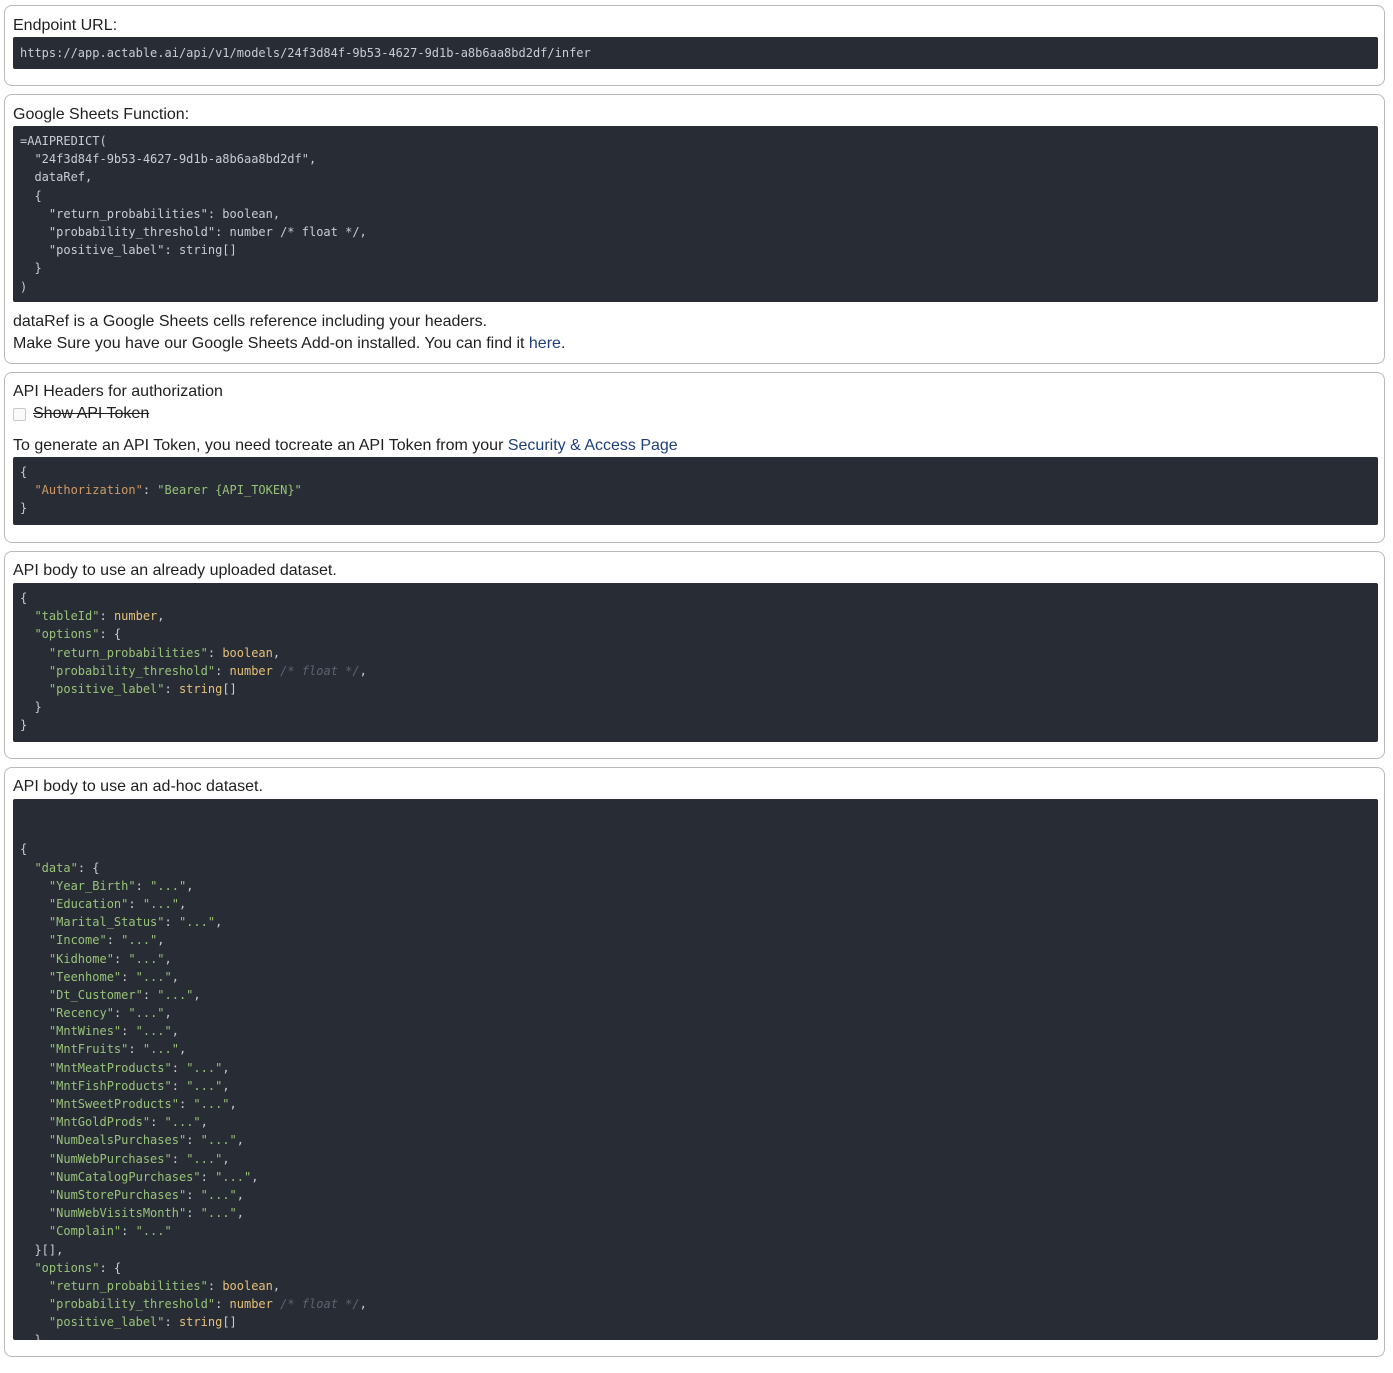  I want to click on sheets-note-suffix: ., so click(563, 343).